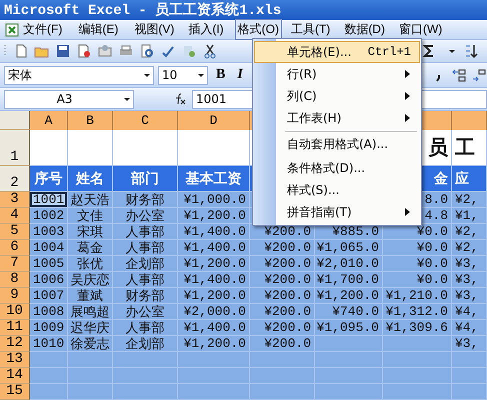 This screenshot has height=406, width=487. Describe the element at coordinates (84, 51) in the screenshot. I see `permission-icon` at that location.